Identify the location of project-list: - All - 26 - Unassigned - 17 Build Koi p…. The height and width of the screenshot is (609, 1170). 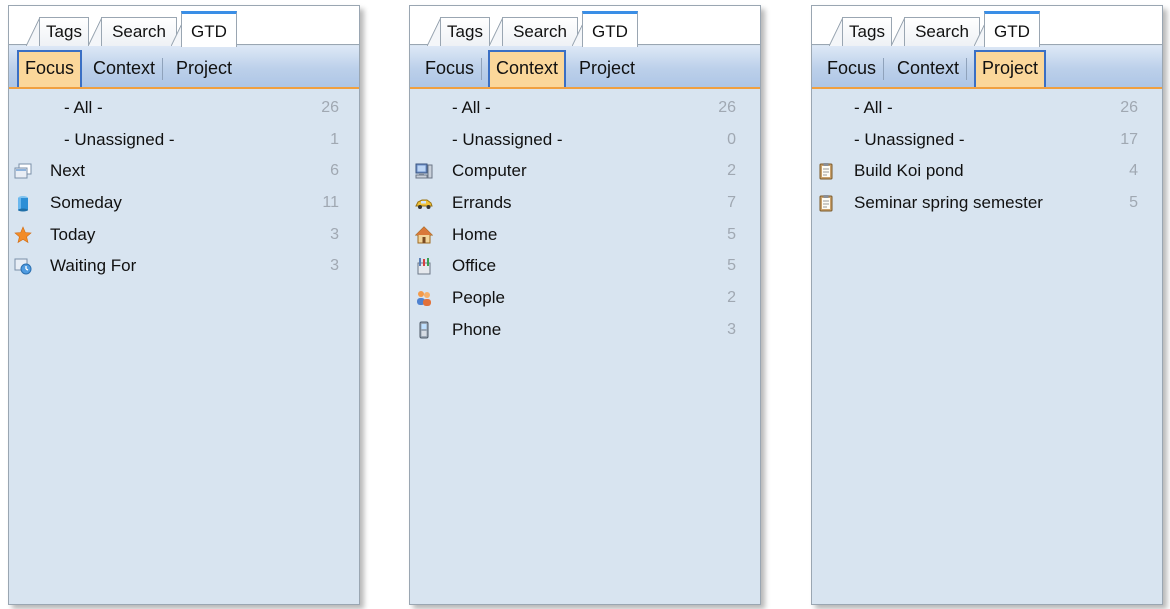
(987, 155).